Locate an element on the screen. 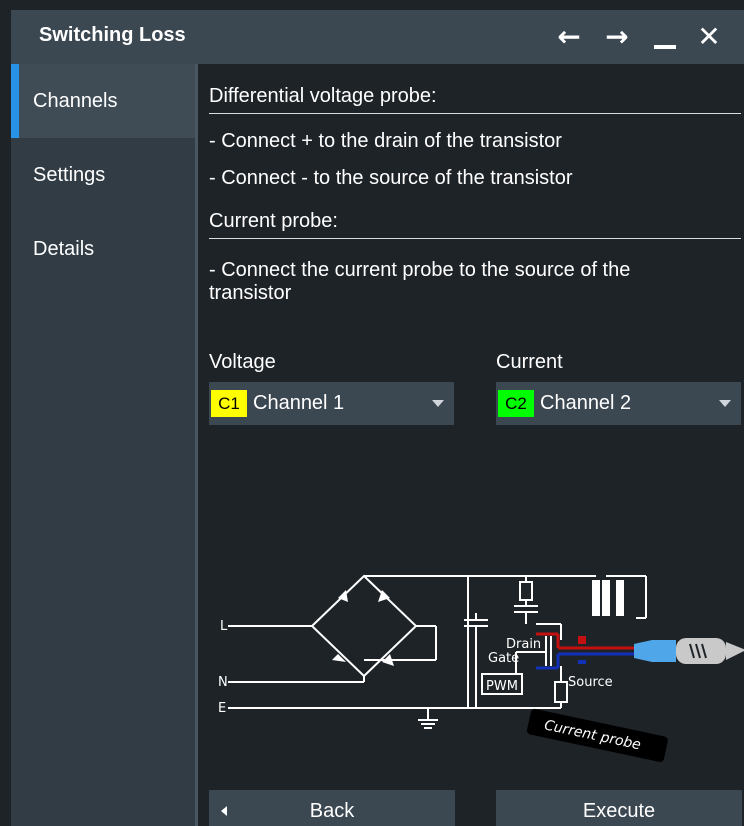 The image size is (744, 826). active-indicator is located at coordinates (15, 101).